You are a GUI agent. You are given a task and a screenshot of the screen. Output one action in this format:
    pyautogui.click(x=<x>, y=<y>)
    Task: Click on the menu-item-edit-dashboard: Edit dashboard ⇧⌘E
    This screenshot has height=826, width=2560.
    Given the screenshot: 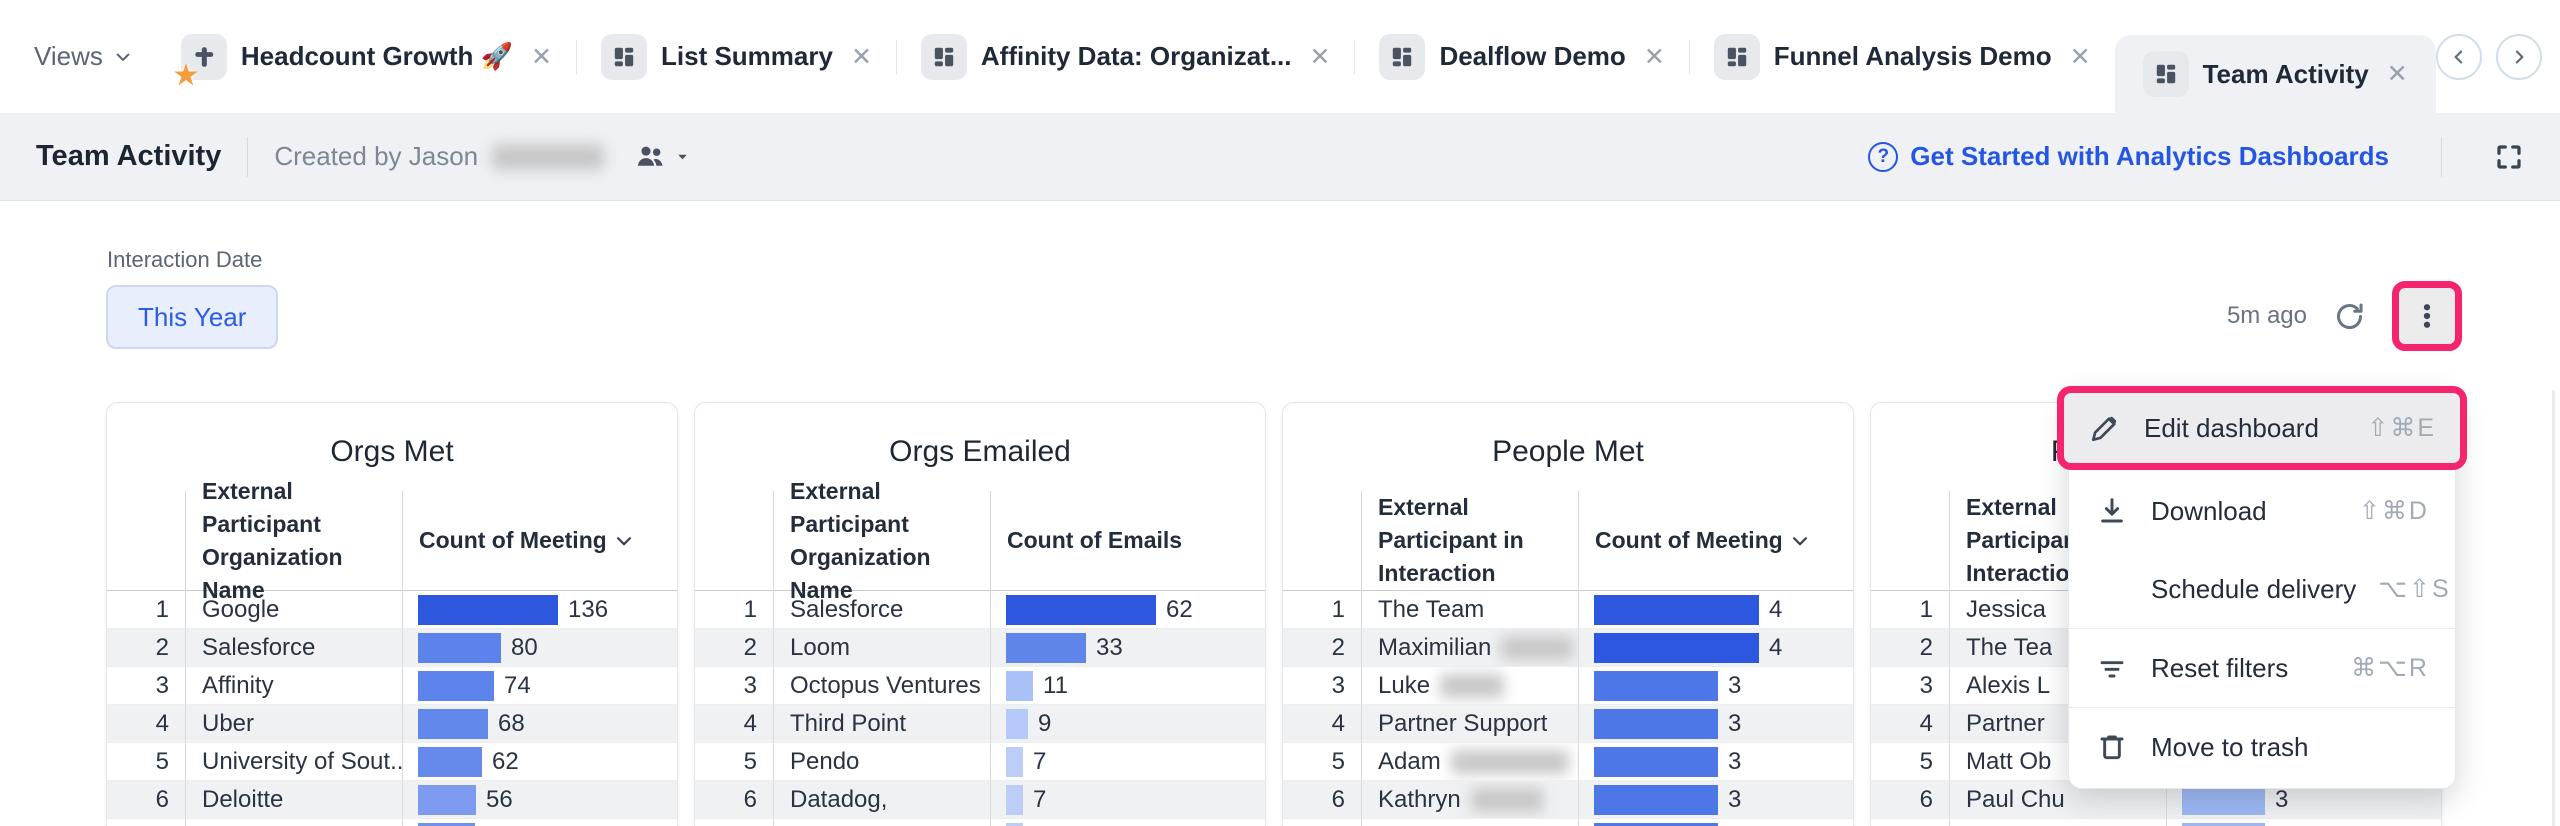 What is the action you would take?
    pyautogui.click(x=2262, y=428)
    